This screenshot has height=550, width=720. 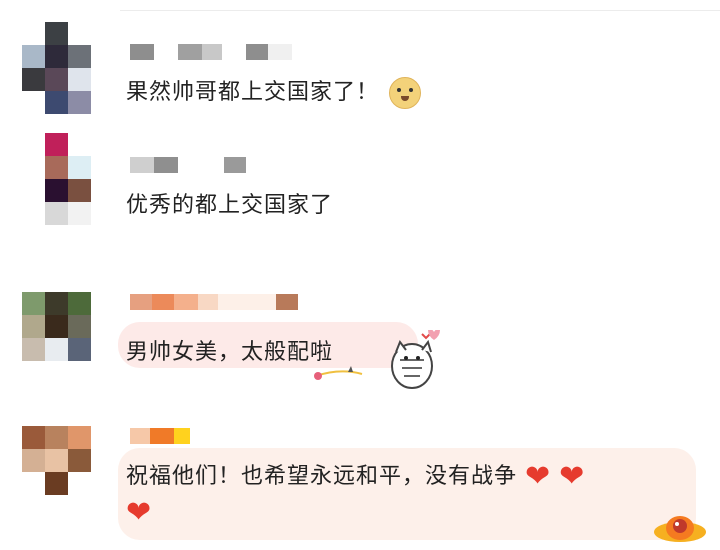 I want to click on comment-text: 优秀的都上交国家了, so click(x=230, y=205).